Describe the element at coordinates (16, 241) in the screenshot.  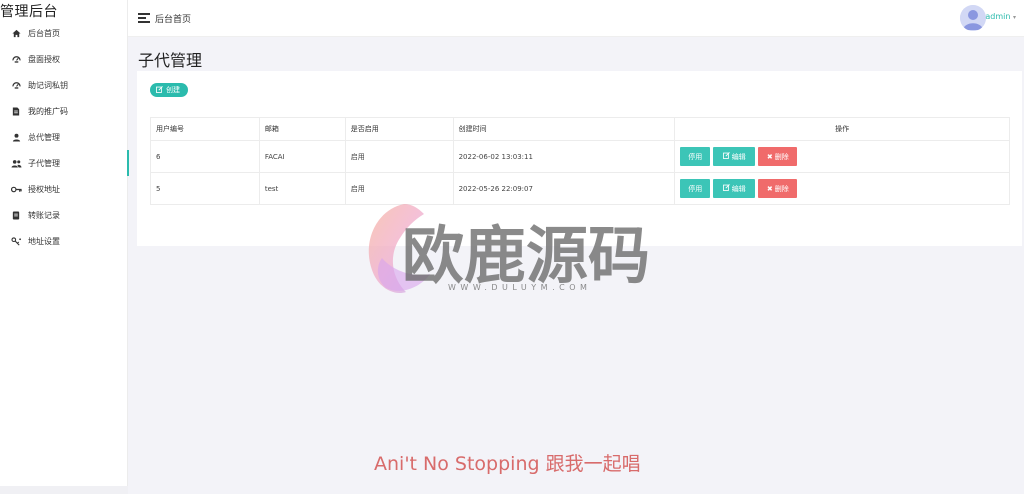
I see `settings-key-icon` at that location.